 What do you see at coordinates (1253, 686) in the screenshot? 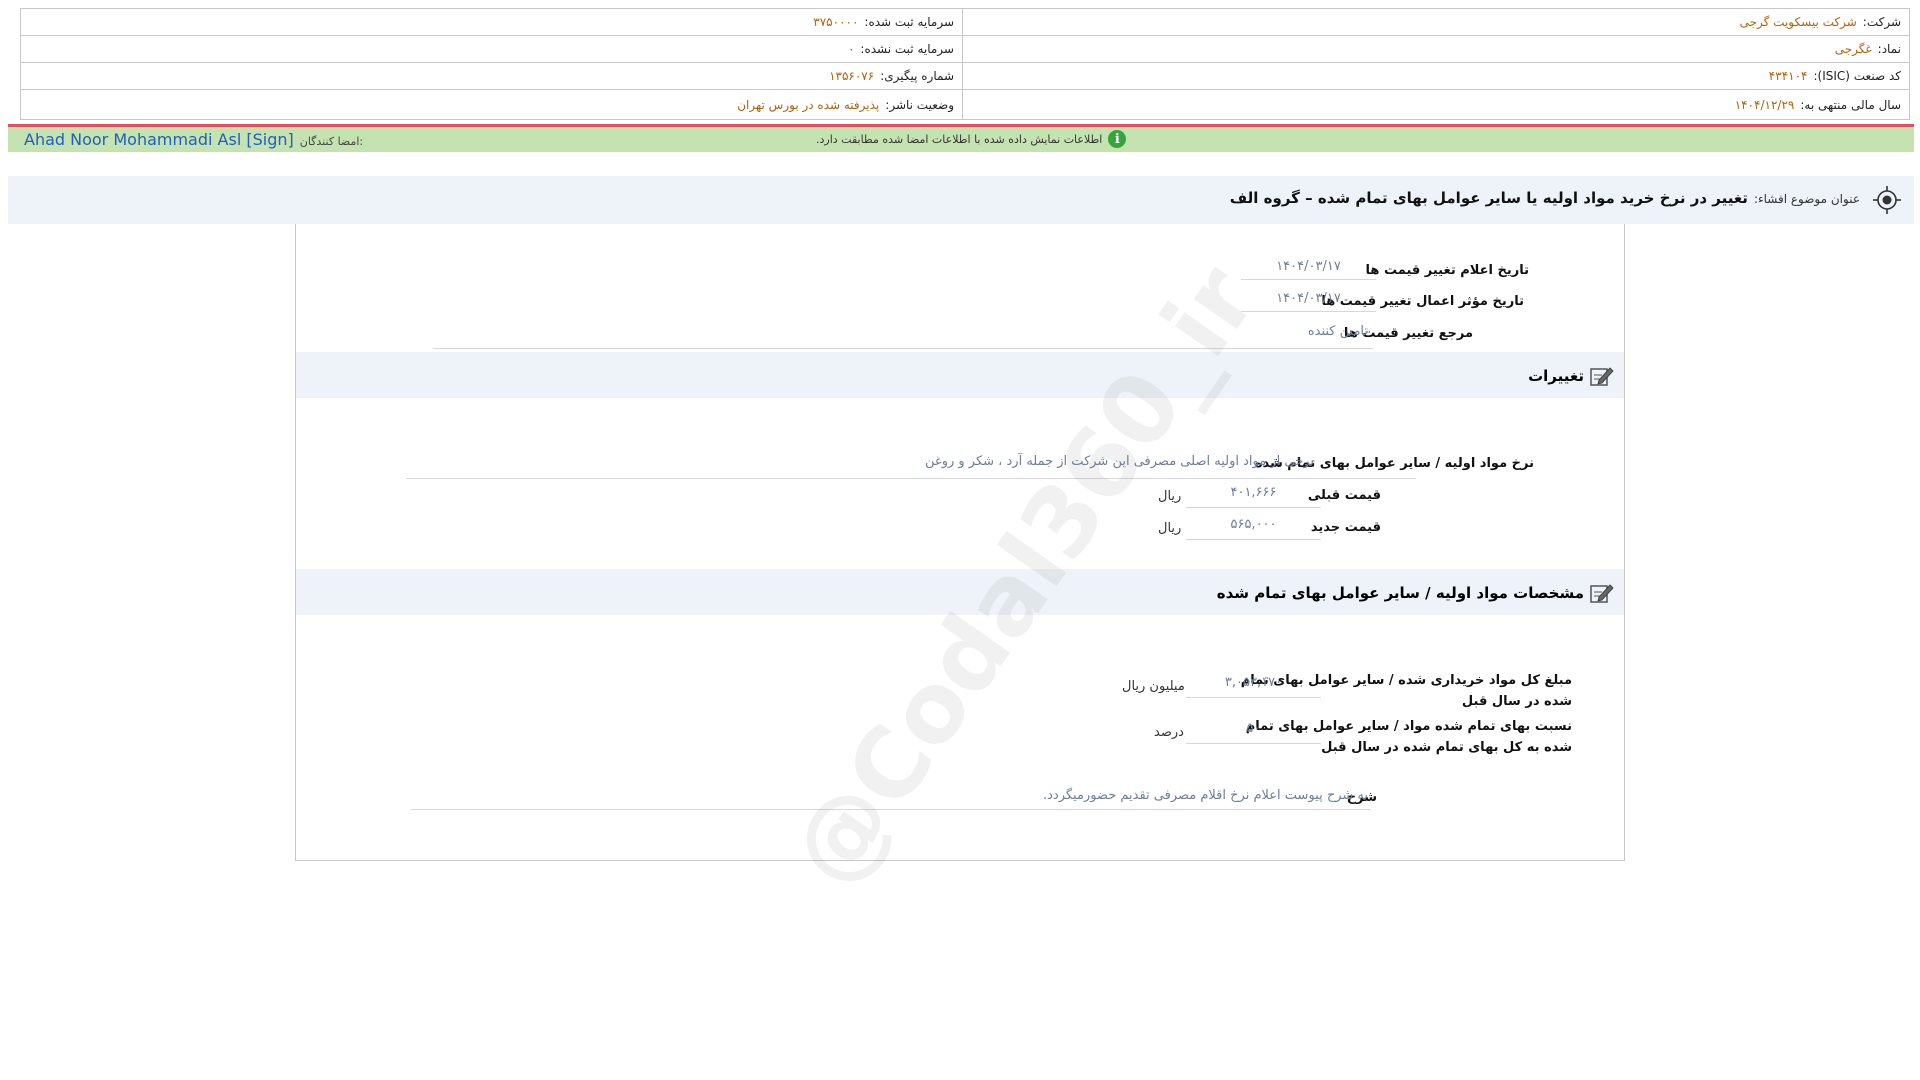
I see `total-purchase-value: ۳,۰۵۳,۱۷۰` at bounding box center [1253, 686].